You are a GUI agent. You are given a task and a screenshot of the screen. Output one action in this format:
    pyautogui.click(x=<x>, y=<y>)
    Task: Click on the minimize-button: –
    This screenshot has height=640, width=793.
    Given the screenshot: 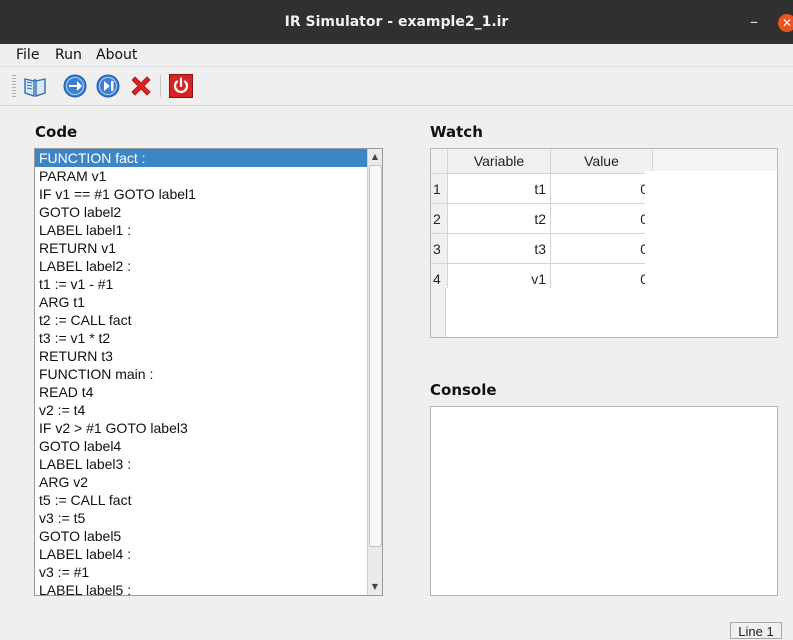 What is the action you would take?
    pyautogui.click(x=754, y=22)
    